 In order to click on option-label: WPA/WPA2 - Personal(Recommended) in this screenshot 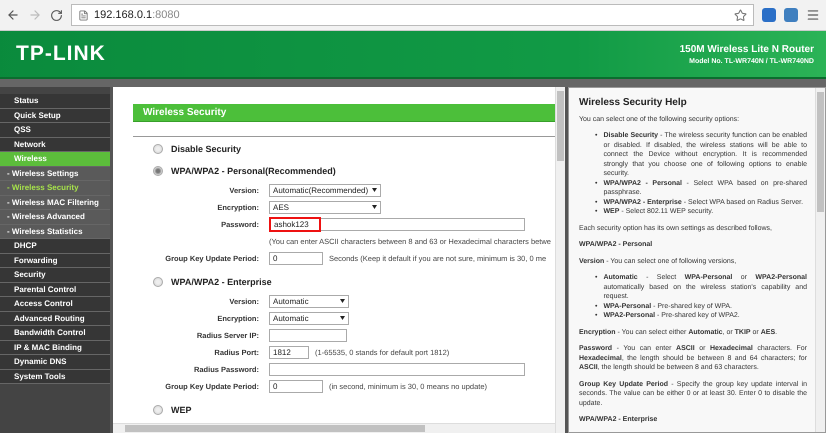, I will do `click(253, 171)`.